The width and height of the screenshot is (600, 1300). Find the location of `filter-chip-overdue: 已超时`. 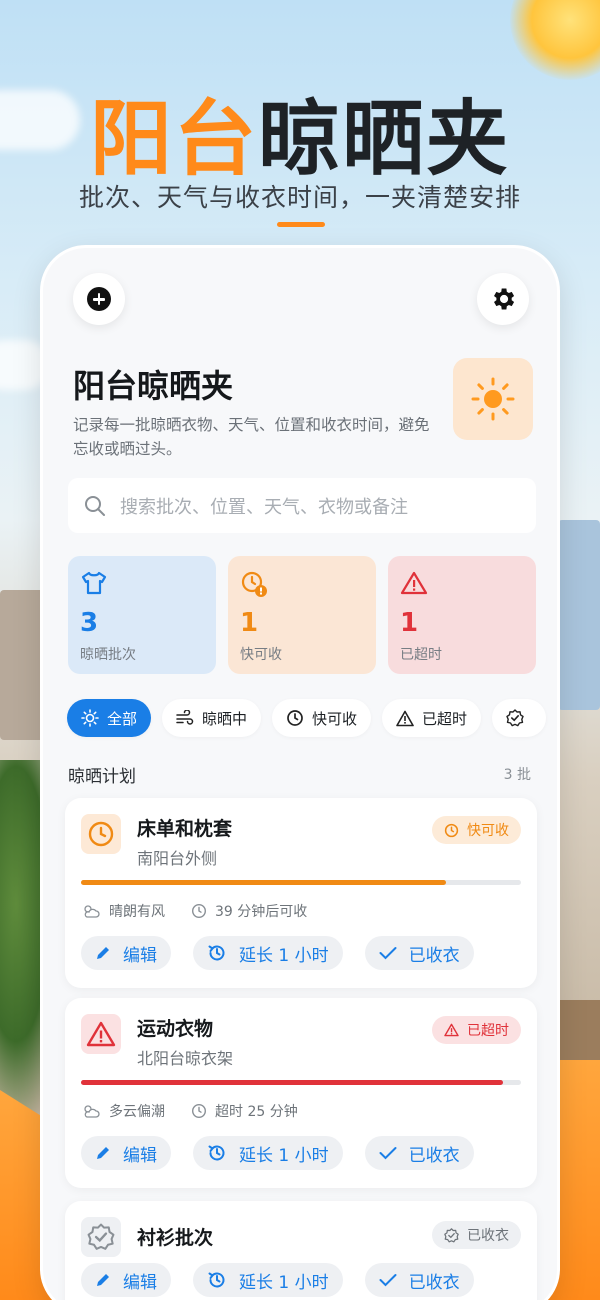

filter-chip-overdue: 已超时 is located at coordinates (432, 718).